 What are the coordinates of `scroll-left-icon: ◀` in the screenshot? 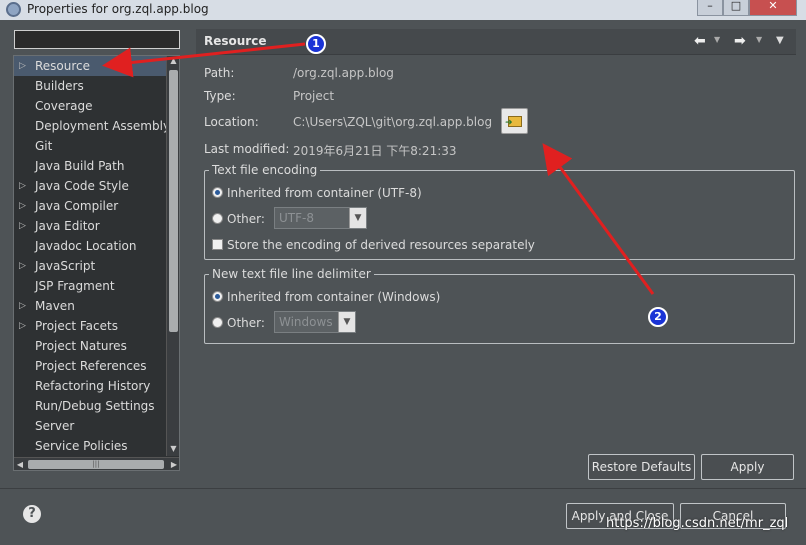 It's located at (20, 464).